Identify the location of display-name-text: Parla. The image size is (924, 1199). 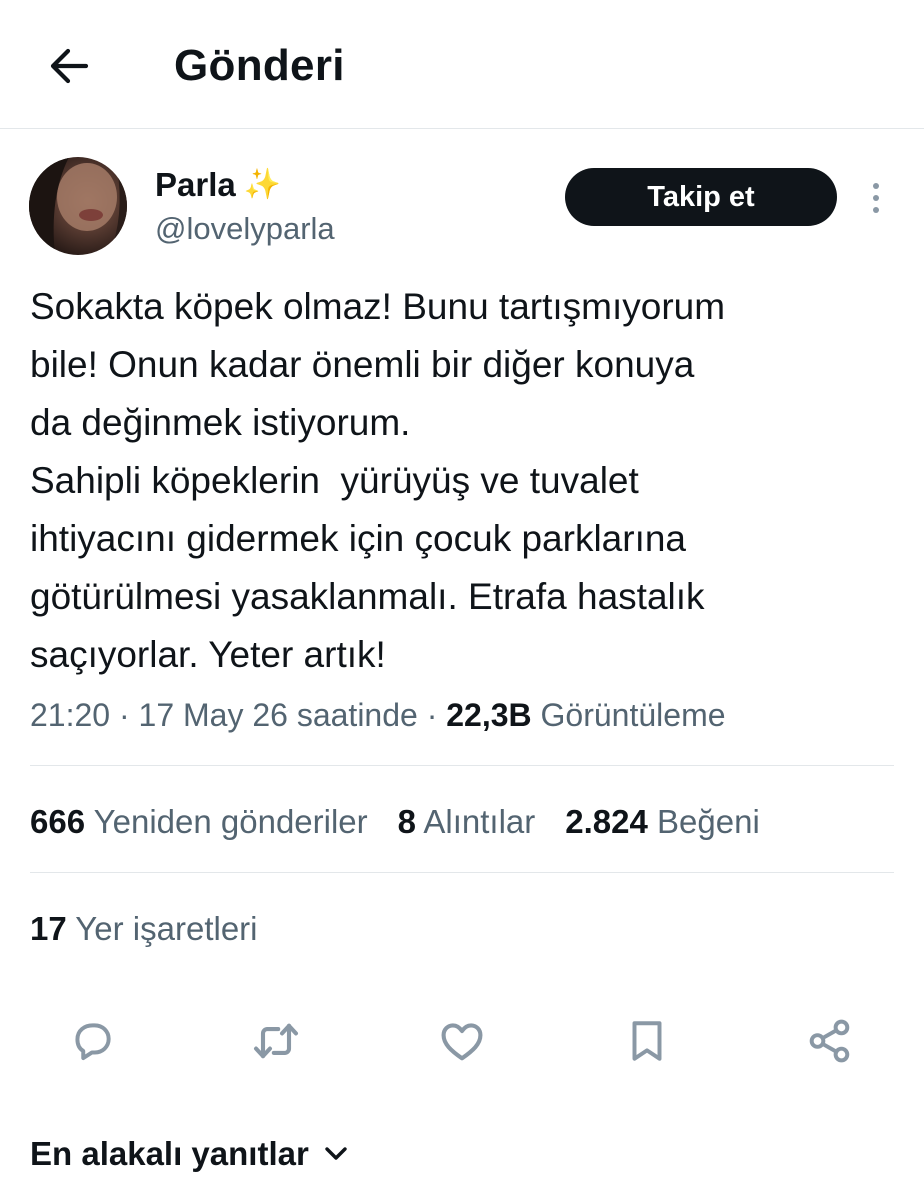
(195, 184).